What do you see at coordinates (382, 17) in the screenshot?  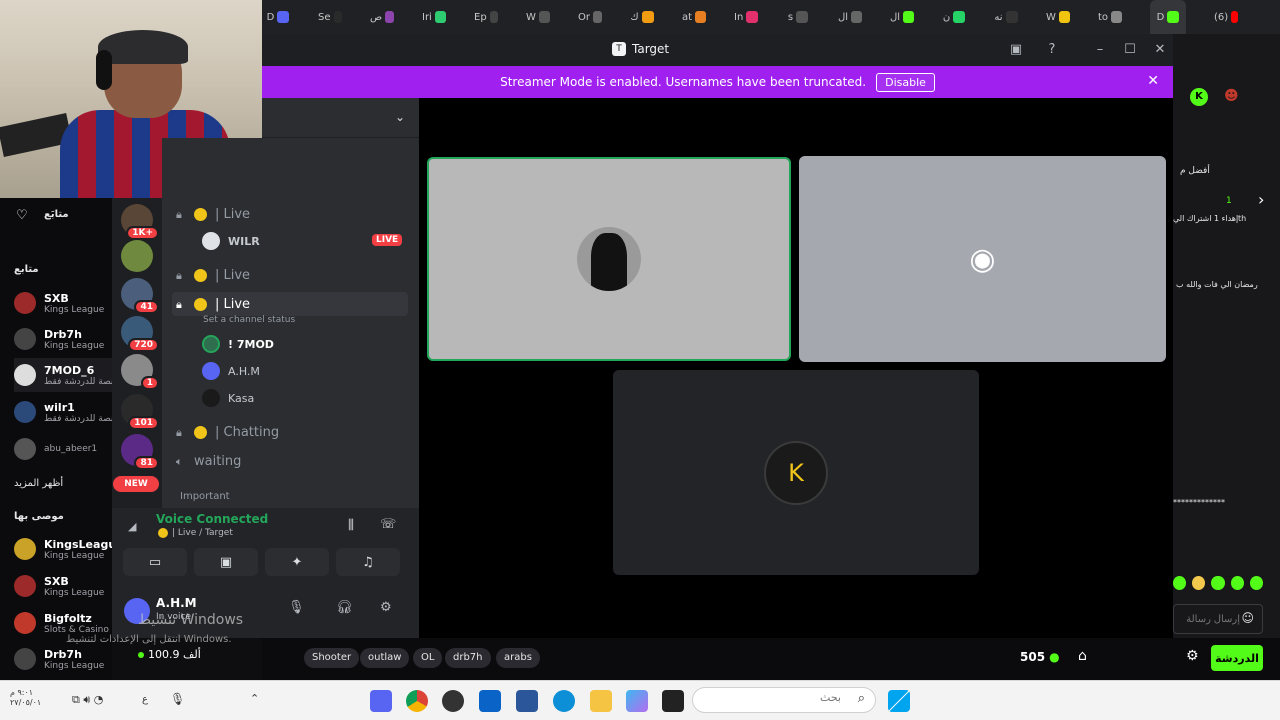 I see `browser-tab: ص` at bounding box center [382, 17].